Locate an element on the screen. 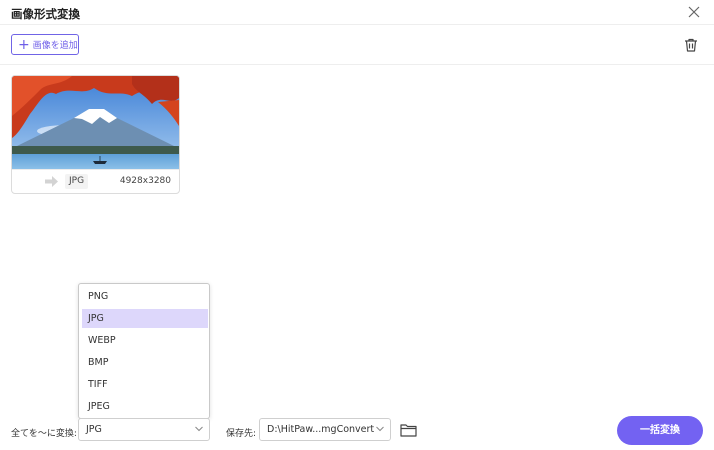 This screenshot has width=714, height=450. format-select: JPG is located at coordinates (144, 429).